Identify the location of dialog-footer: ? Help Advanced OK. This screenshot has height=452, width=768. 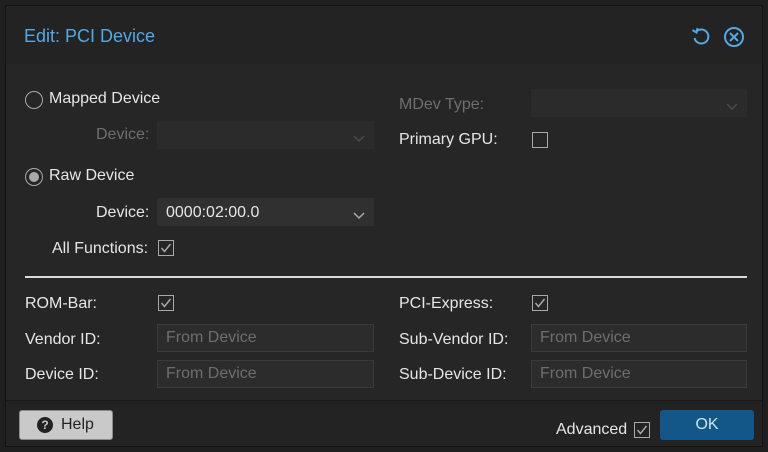
(384, 423).